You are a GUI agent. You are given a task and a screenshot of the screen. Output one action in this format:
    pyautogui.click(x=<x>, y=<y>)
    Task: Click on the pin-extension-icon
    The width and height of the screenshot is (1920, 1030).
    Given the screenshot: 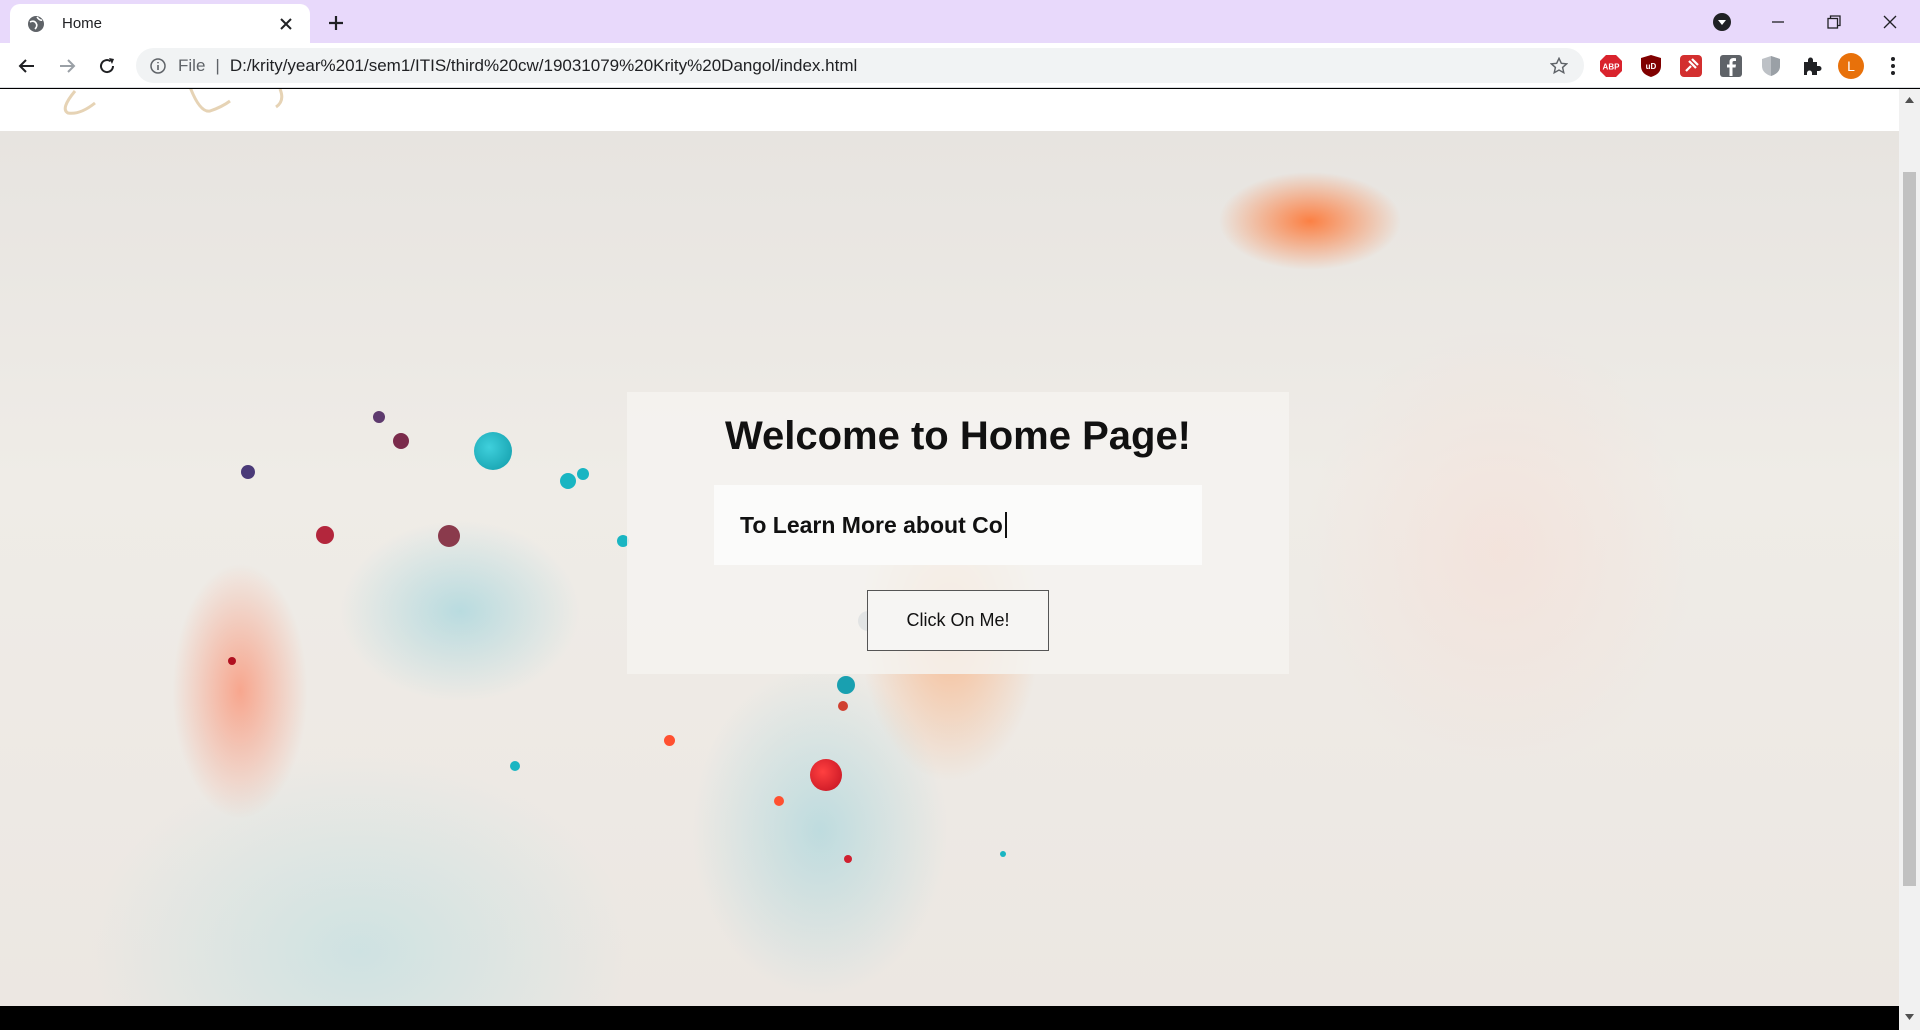 What is the action you would take?
    pyautogui.click(x=1691, y=66)
    